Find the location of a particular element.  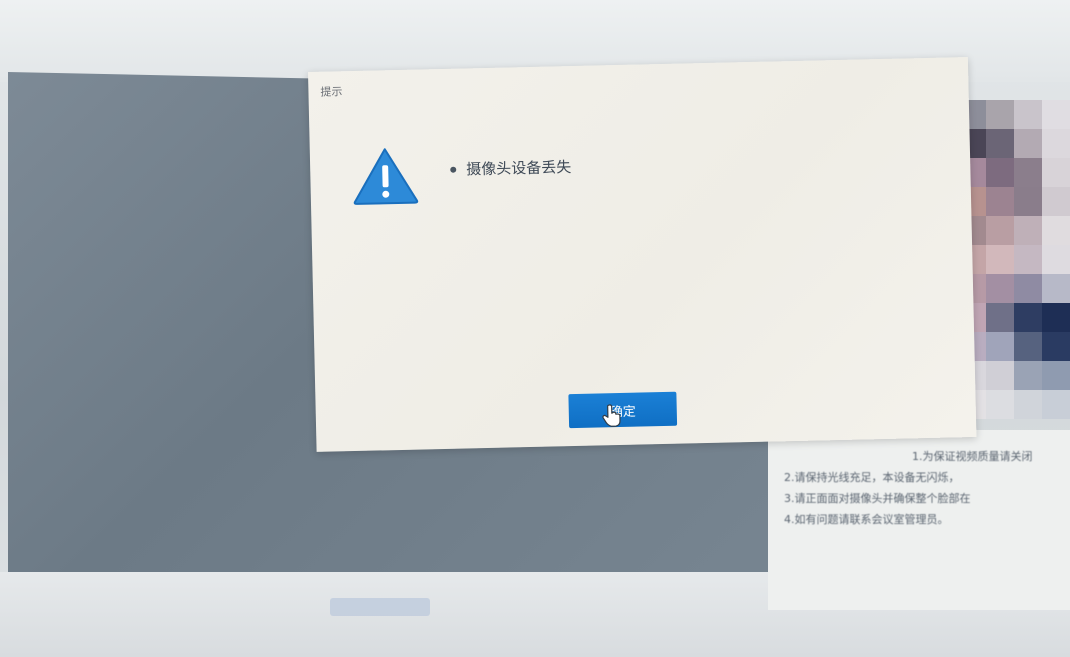

warning-triangle-icon is located at coordinates (386, 176).